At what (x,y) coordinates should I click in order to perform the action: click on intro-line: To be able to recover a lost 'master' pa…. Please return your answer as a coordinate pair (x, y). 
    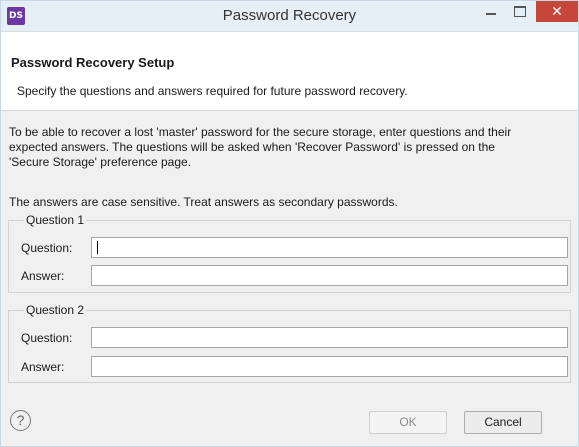
    Looking at the image, I should click on (260, 132).